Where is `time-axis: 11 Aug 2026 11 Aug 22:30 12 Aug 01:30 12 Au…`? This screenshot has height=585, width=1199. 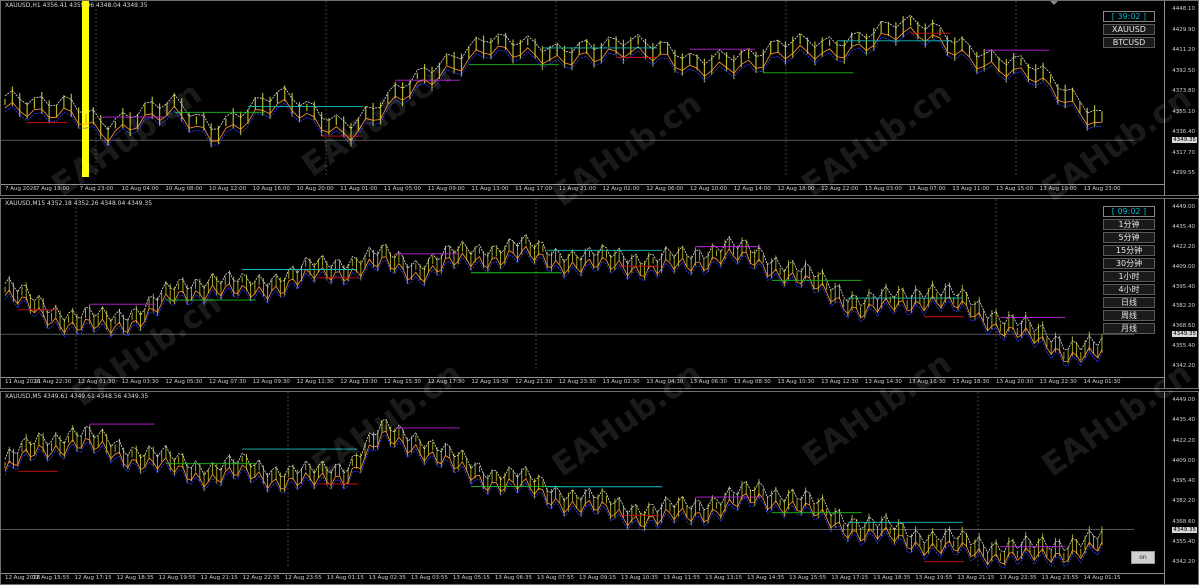 time-axis: 11 Aug 2026 11 Aug 22:30 12 Aug 01:30 12 Au… is located at coordinates (583, 382).